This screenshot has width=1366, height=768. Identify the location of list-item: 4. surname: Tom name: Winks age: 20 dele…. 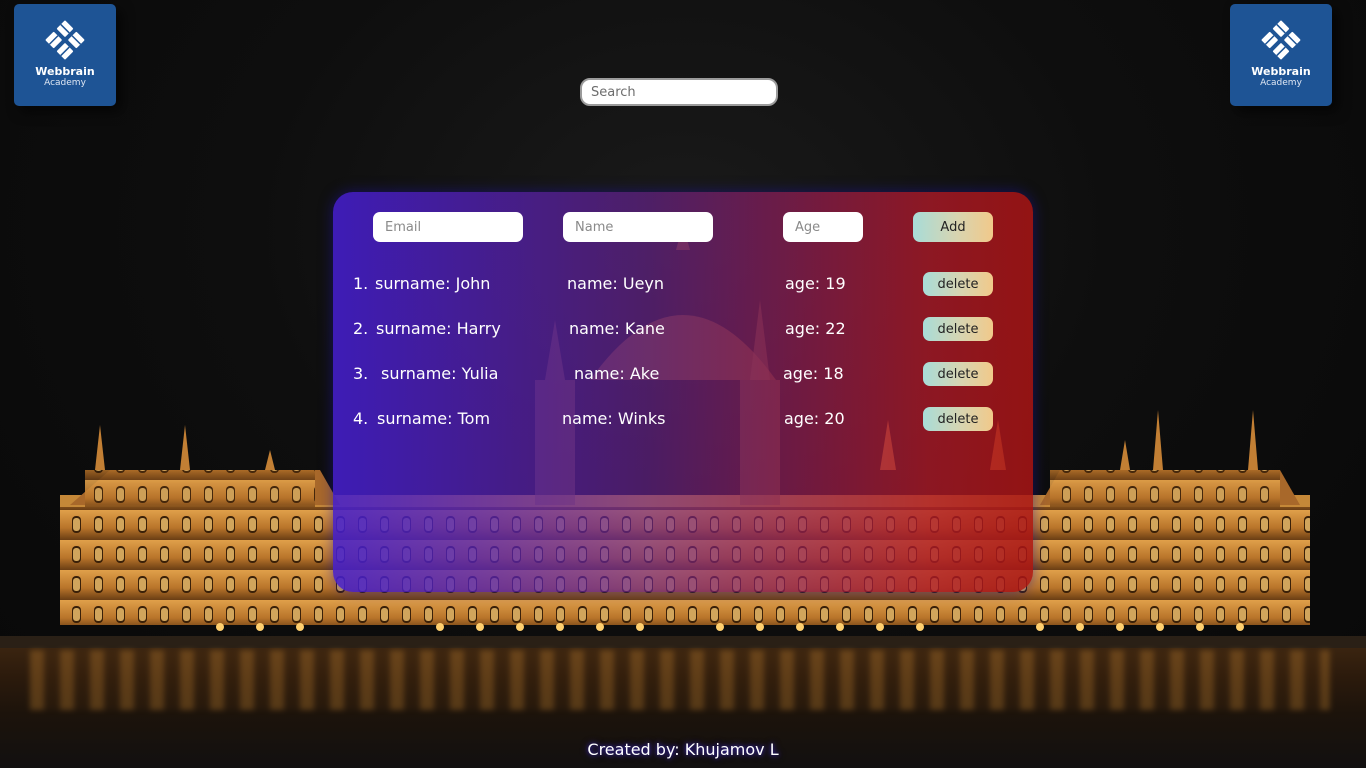
(683, 419).